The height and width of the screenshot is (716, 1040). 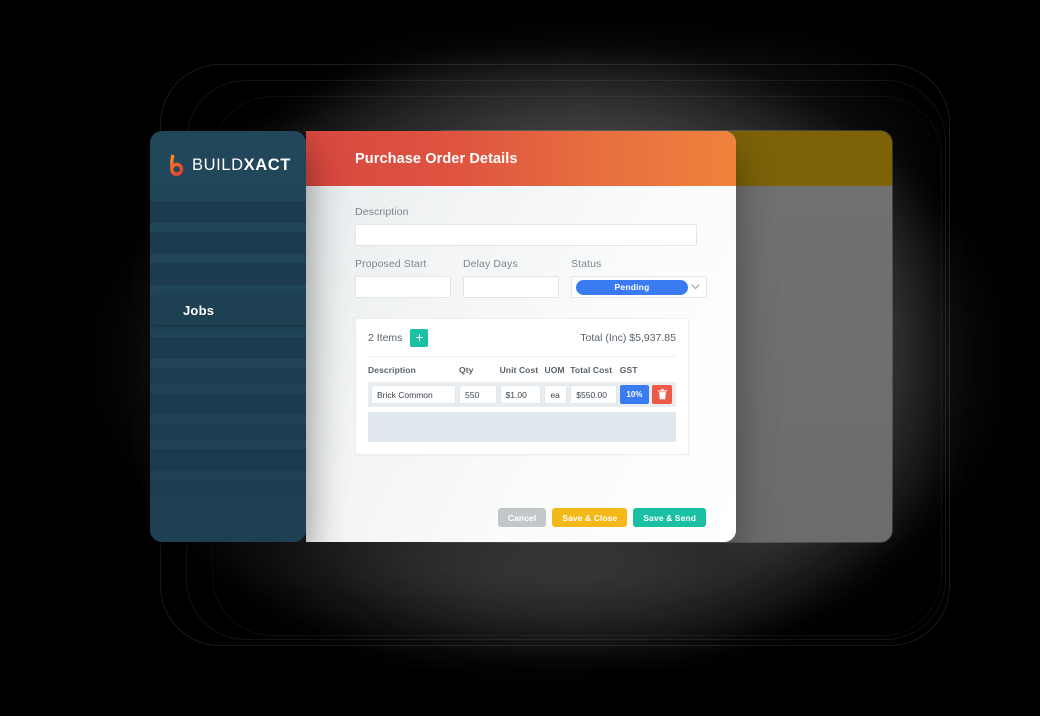 What do you see at coordinates (382, 212) in the screenshot?
I see `description-label: Description` at bounding box center [382, 212].